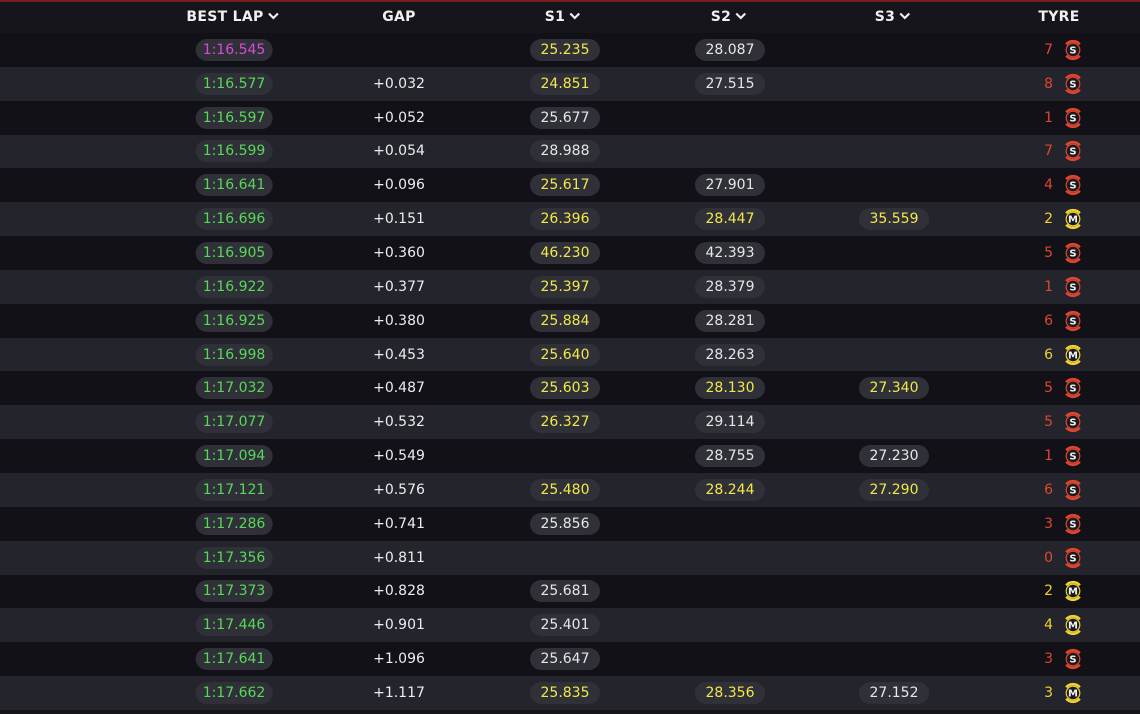 This screenshot has width=1140, height=714. What do you see at coordinates (570, 557) in the screenshot?
I see `table-row: 1:17.356 +0.811 0 S` at bounding box center [570, 557].